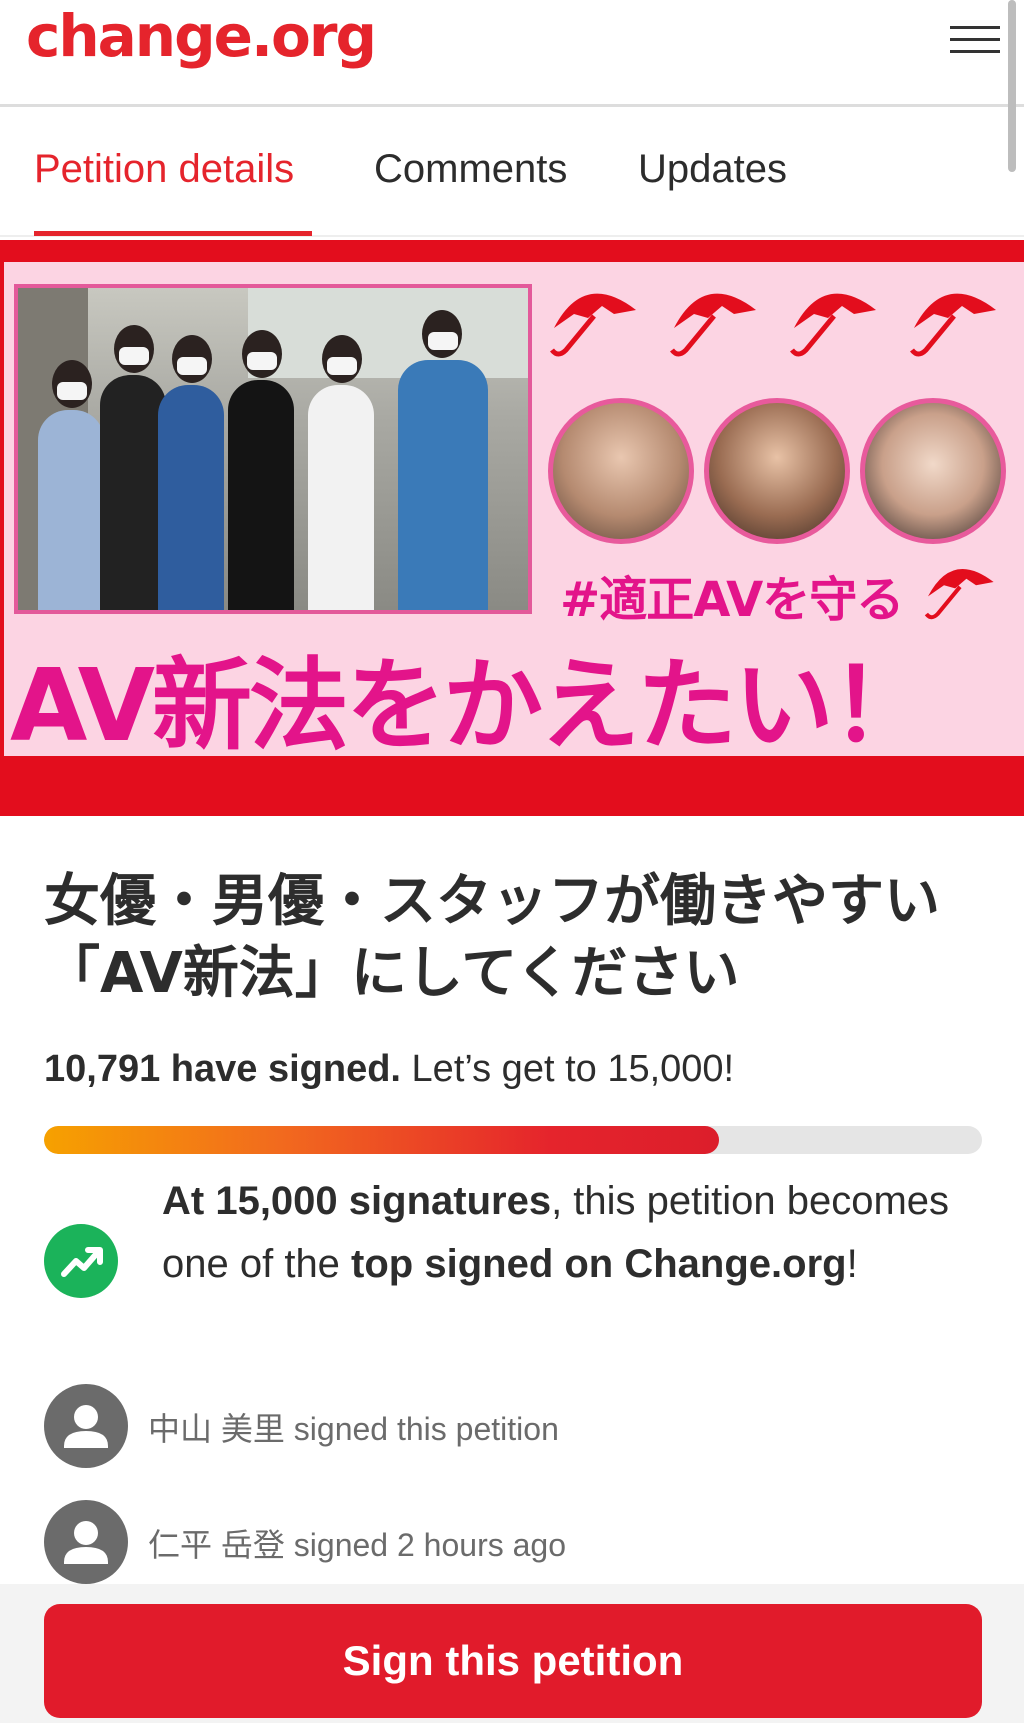 This screenshot has height=1723, width=1024. I want to click on petition-title: 女優・男優・スタッフが働きやすい「AV新法」にしてください, so click(492, 937).